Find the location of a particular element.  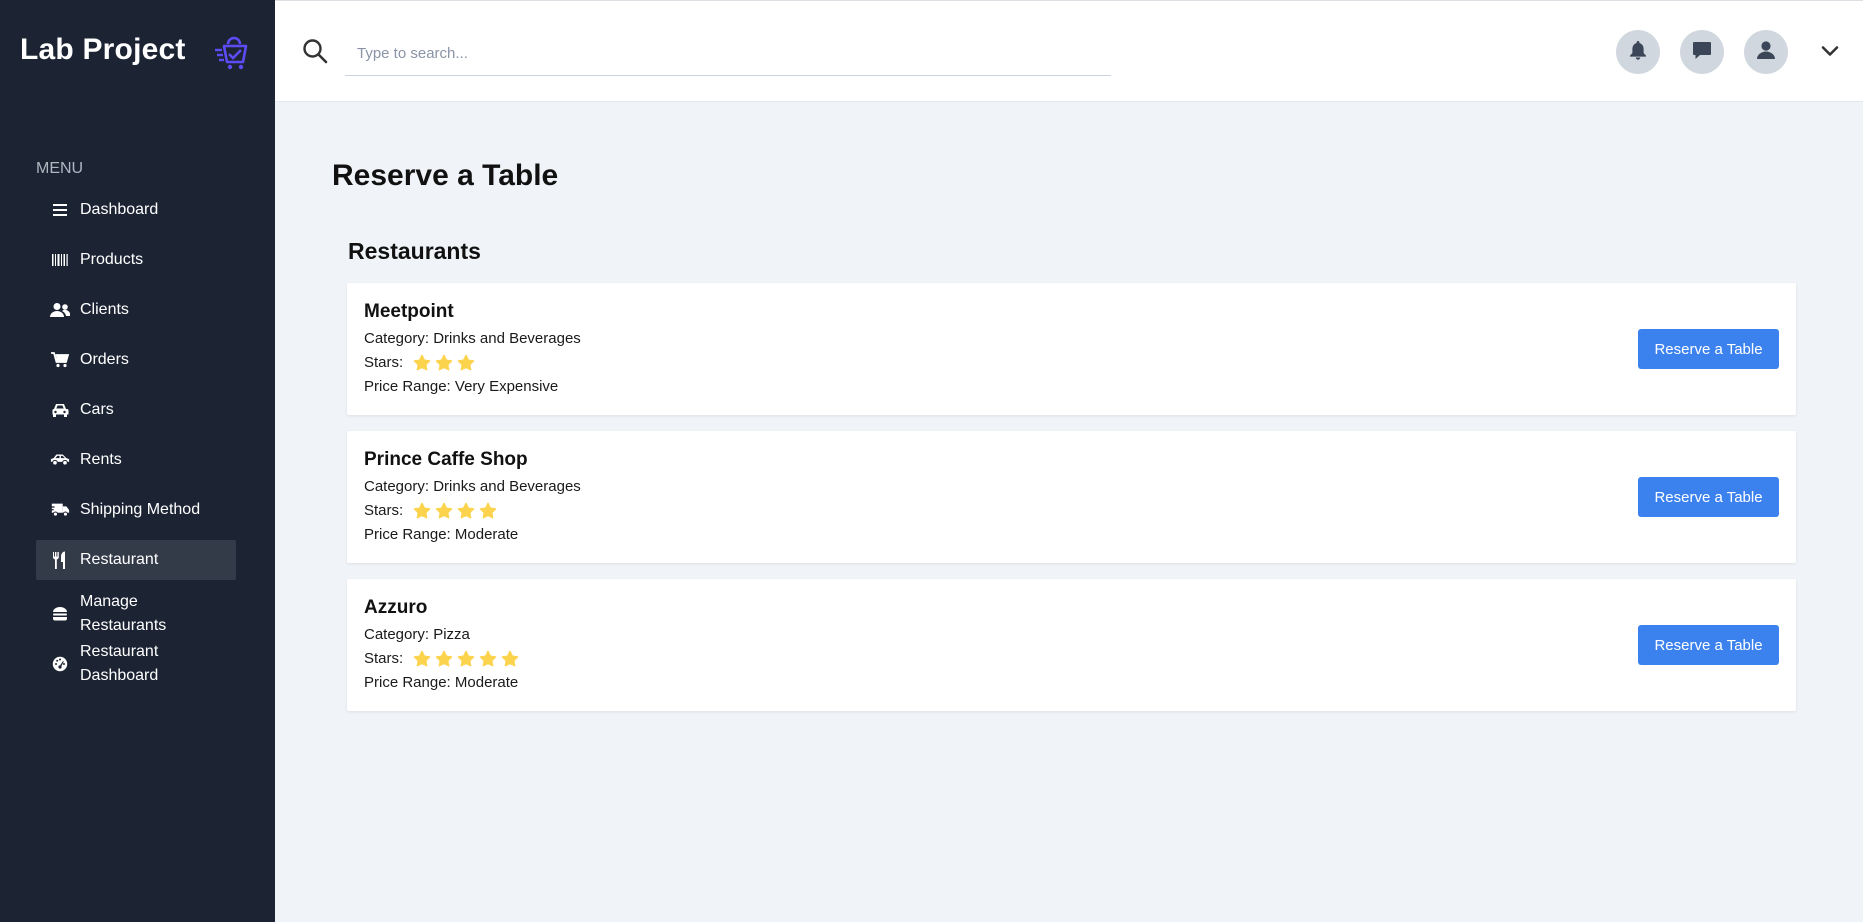

sidebar-item-products: Products is located at coordinates (136, 260).